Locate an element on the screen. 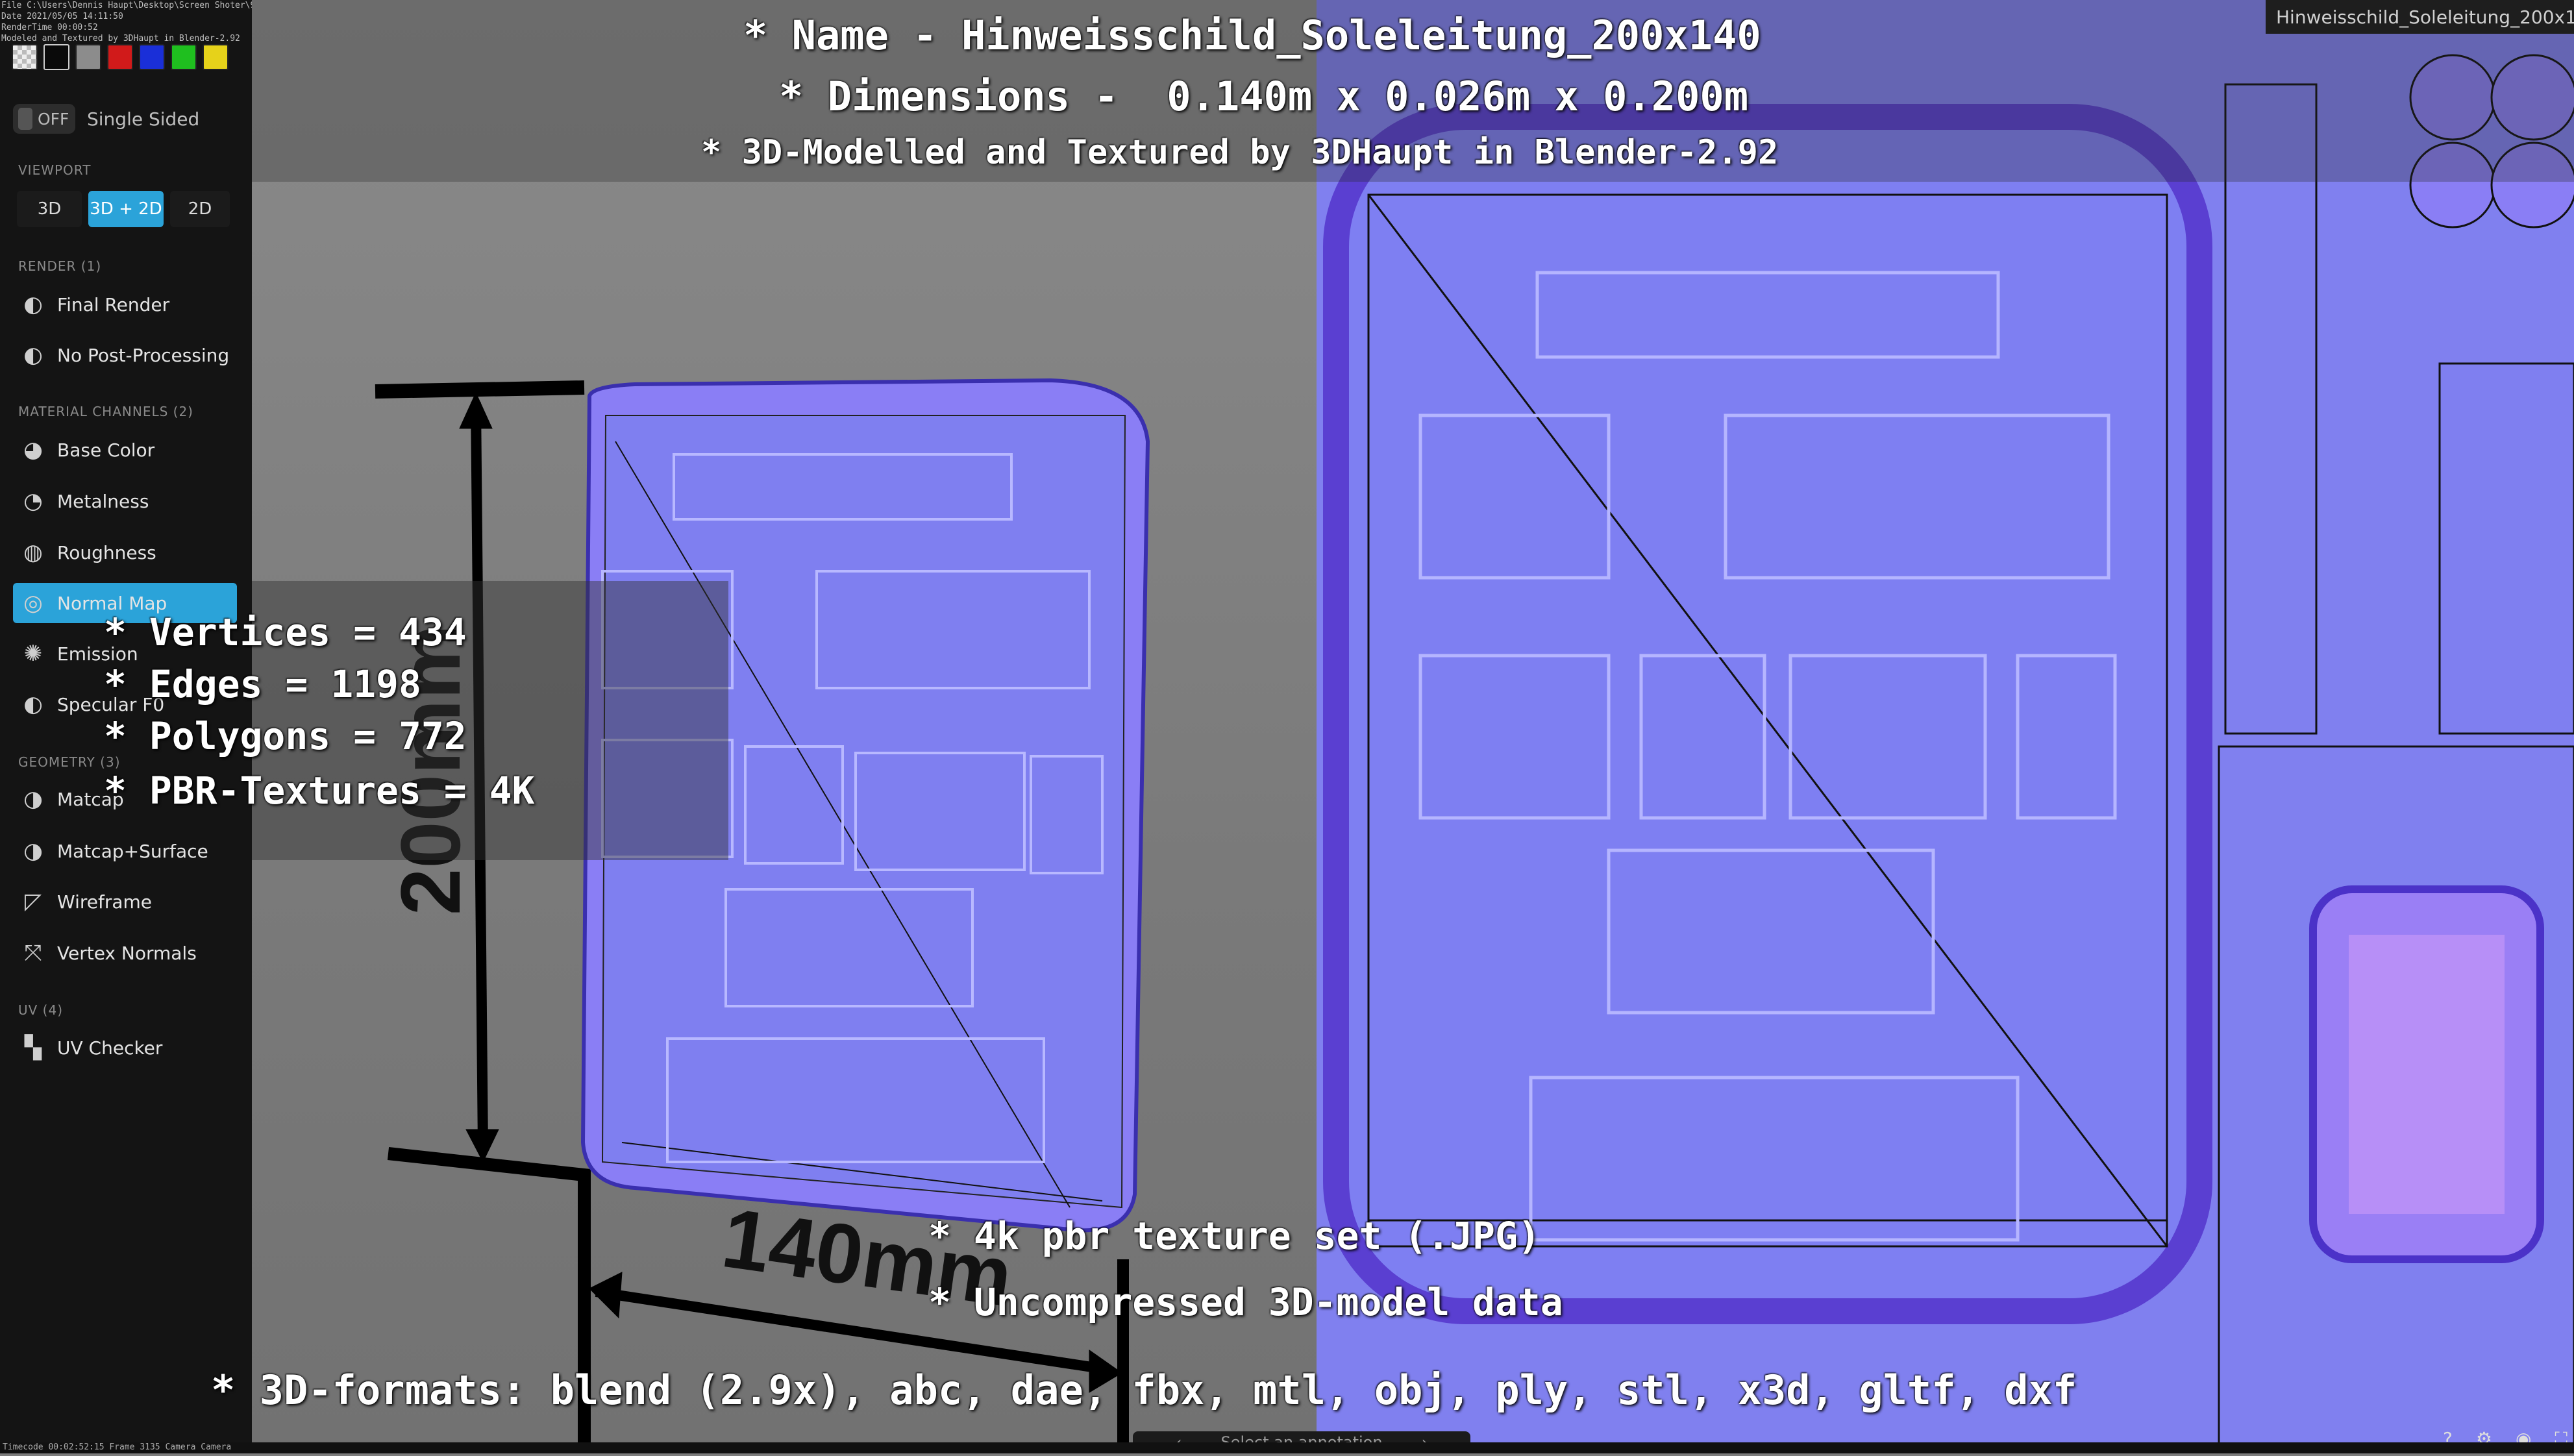 This screenshot has width=2574, height=1456. uv-checker: ▚ UV Checker is located at coordinates (125, 1048).